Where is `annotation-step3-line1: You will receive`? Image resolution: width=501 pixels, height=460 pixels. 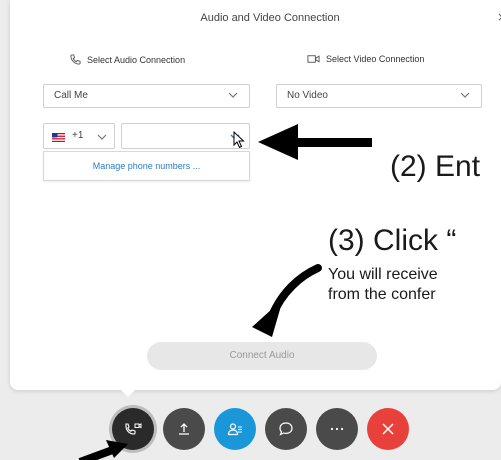
annotation-step3-line1: You will receive is located at coordinates (383, 274).